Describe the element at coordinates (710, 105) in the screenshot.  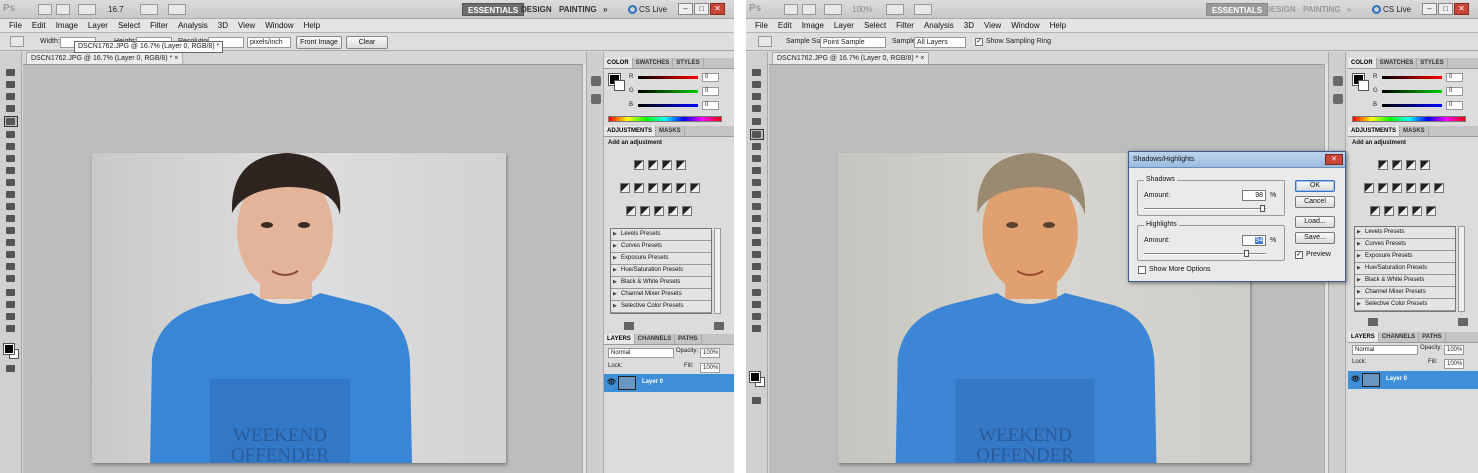
I see `blue-value: 0` at that location.